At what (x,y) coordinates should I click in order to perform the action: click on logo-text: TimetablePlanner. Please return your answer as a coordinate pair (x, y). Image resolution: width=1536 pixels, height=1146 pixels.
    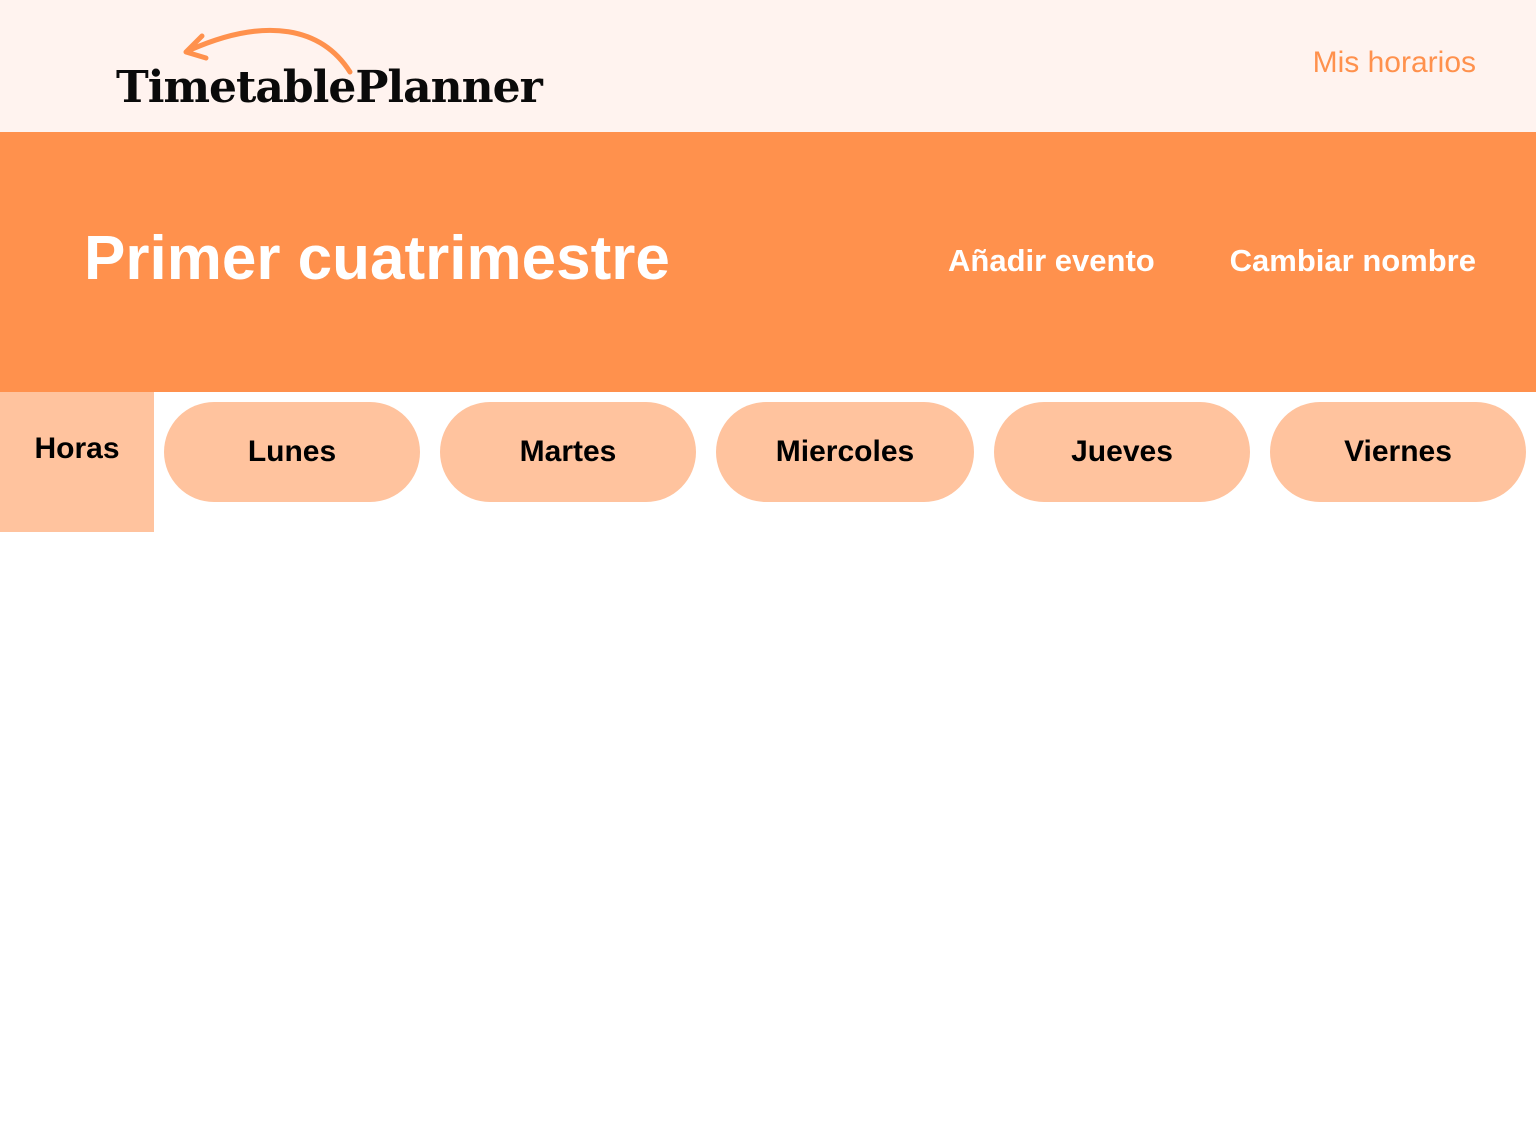
    Looking at the image, I should click on (329, 87).